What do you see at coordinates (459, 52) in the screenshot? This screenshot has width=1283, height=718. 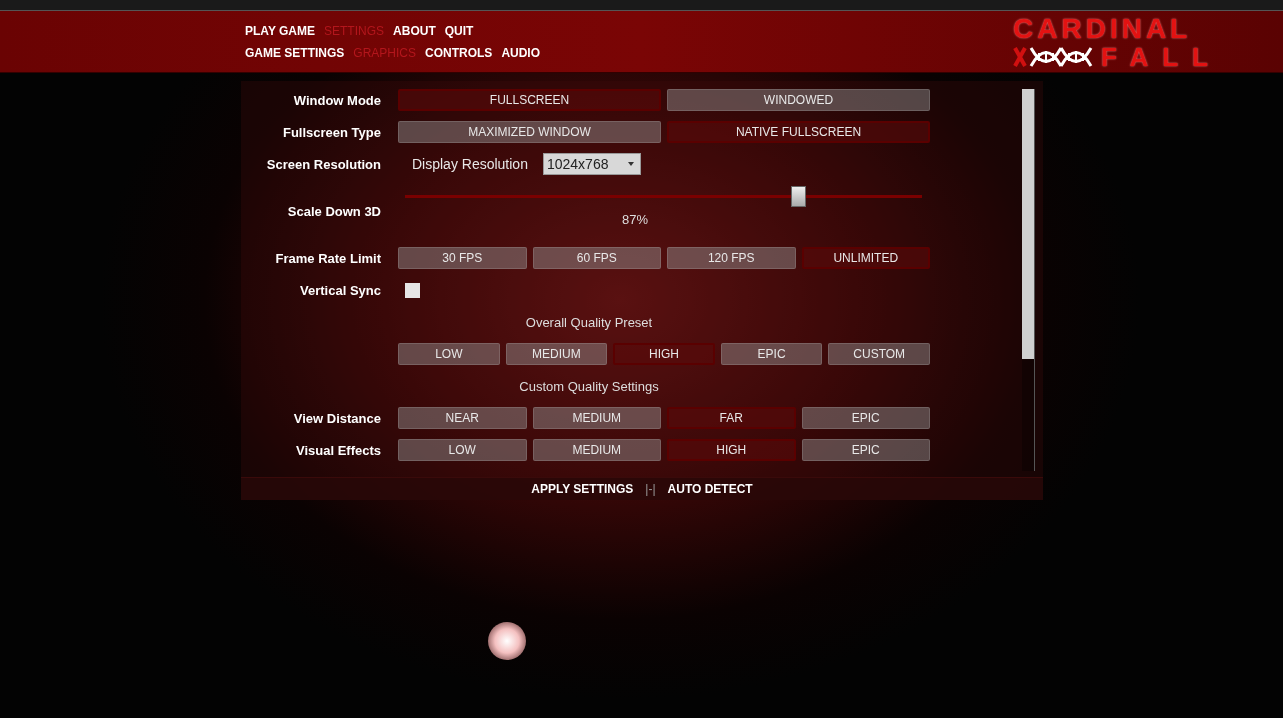 I see `submenu-link: CONTROLS` at bounding box center [459, 52].